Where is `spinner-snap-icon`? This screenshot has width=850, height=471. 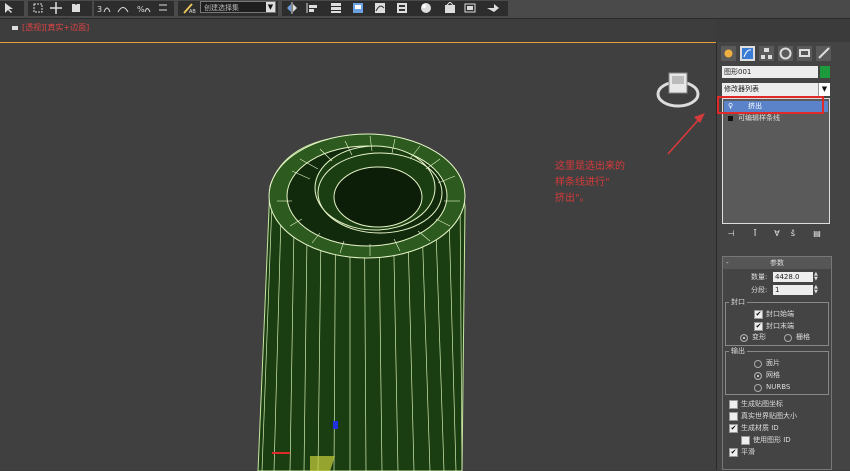
spinner-snap-icon is located at coordinates (163, 8).